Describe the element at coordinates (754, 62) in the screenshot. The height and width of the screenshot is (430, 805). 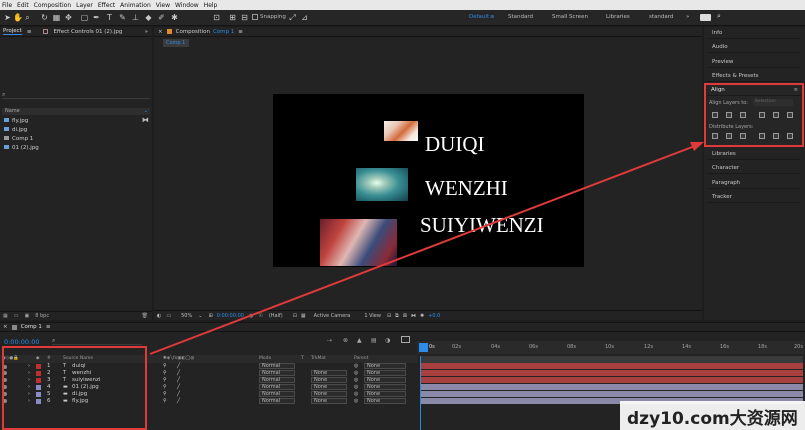
I see `preview-panel-tab: Preview` at that location.